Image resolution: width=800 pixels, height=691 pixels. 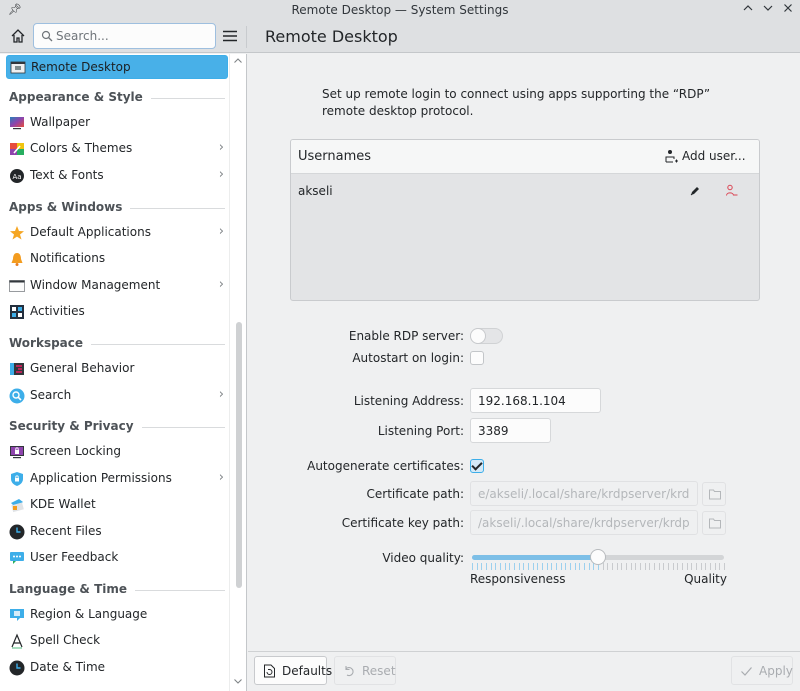 What do you see at coordinates (68, 258) in the screenshot?
I see `sidebar-item-label: Notifications` at bounding box center [68, 258].